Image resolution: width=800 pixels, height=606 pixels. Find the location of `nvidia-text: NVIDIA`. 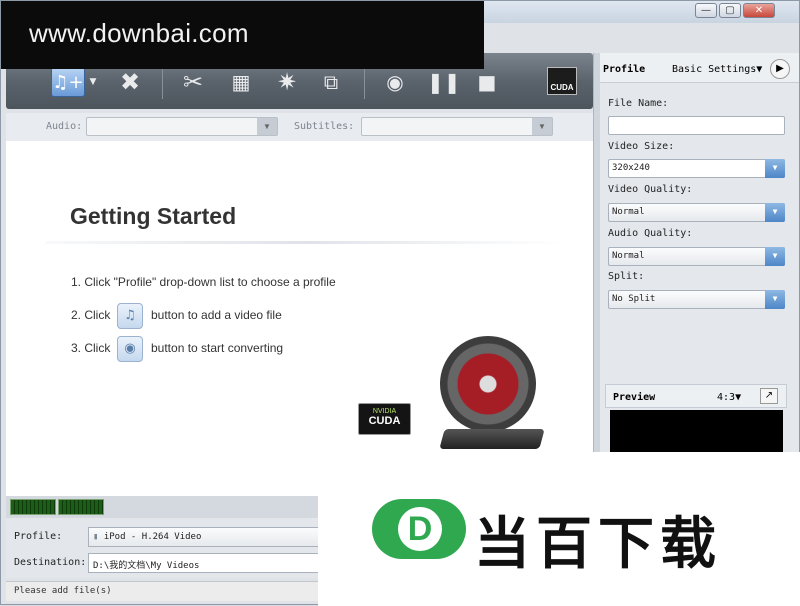

nvidia-text: NVIDIA is located at coordinates (384, 411).